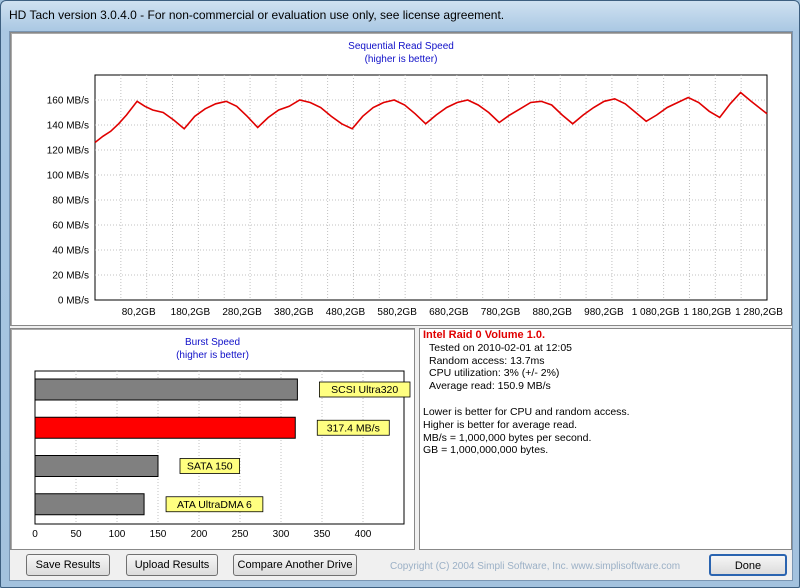  I want to click on x-tick-label: 980,2GB, so click(604, 312).